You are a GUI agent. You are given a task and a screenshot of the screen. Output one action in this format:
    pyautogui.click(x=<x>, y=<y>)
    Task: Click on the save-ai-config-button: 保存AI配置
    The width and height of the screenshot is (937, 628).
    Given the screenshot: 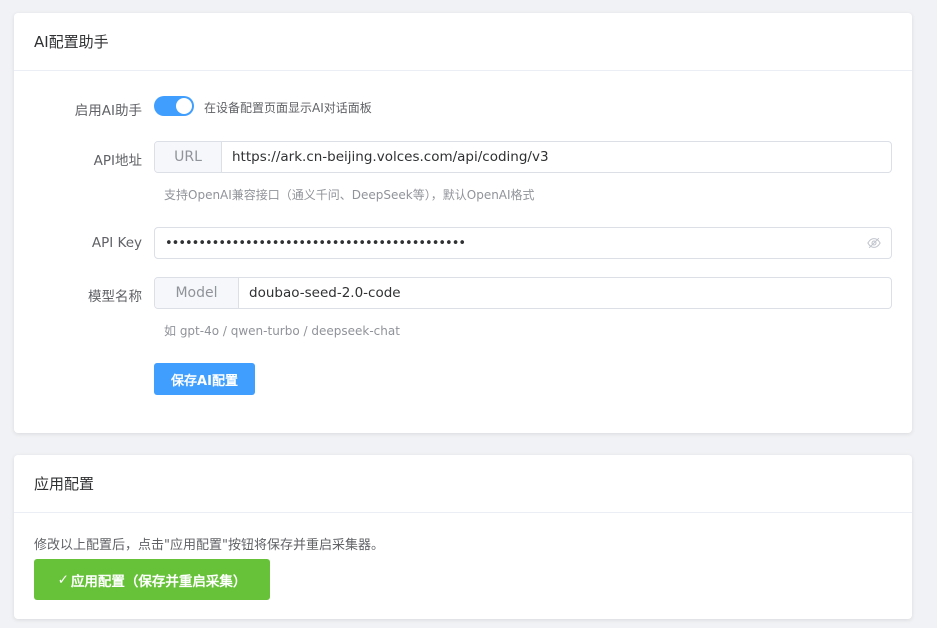 What is the action you would take?
    pyautogui.click(x=204, y=379)
    